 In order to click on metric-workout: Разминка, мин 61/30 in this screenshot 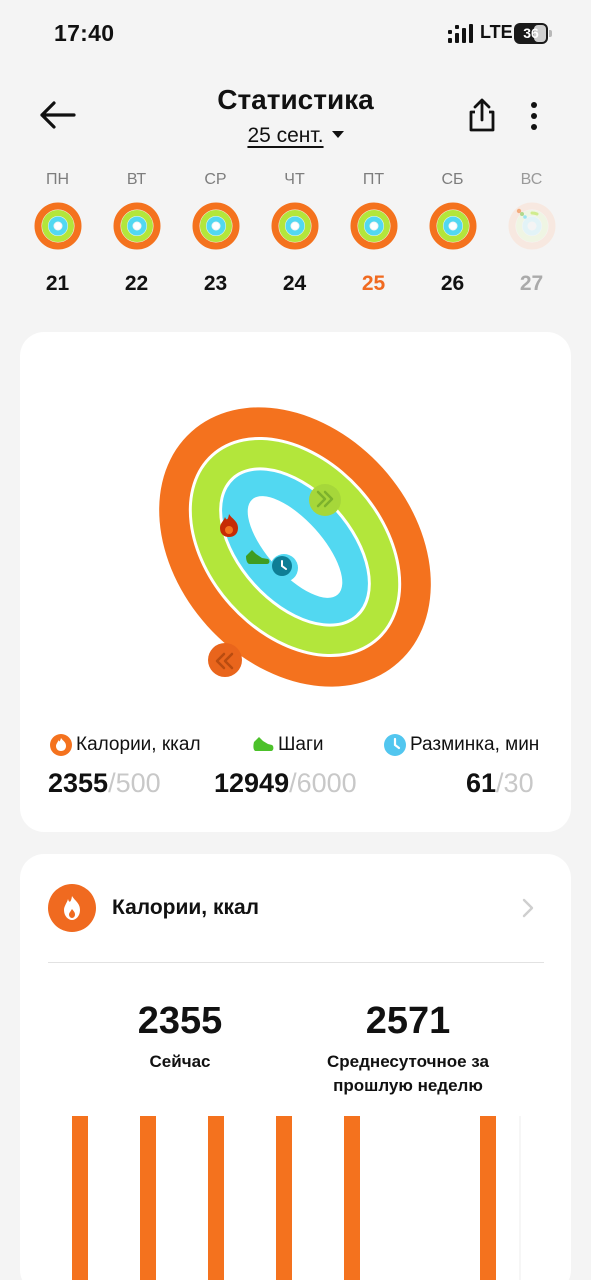, I will do `click(462, 766)`.